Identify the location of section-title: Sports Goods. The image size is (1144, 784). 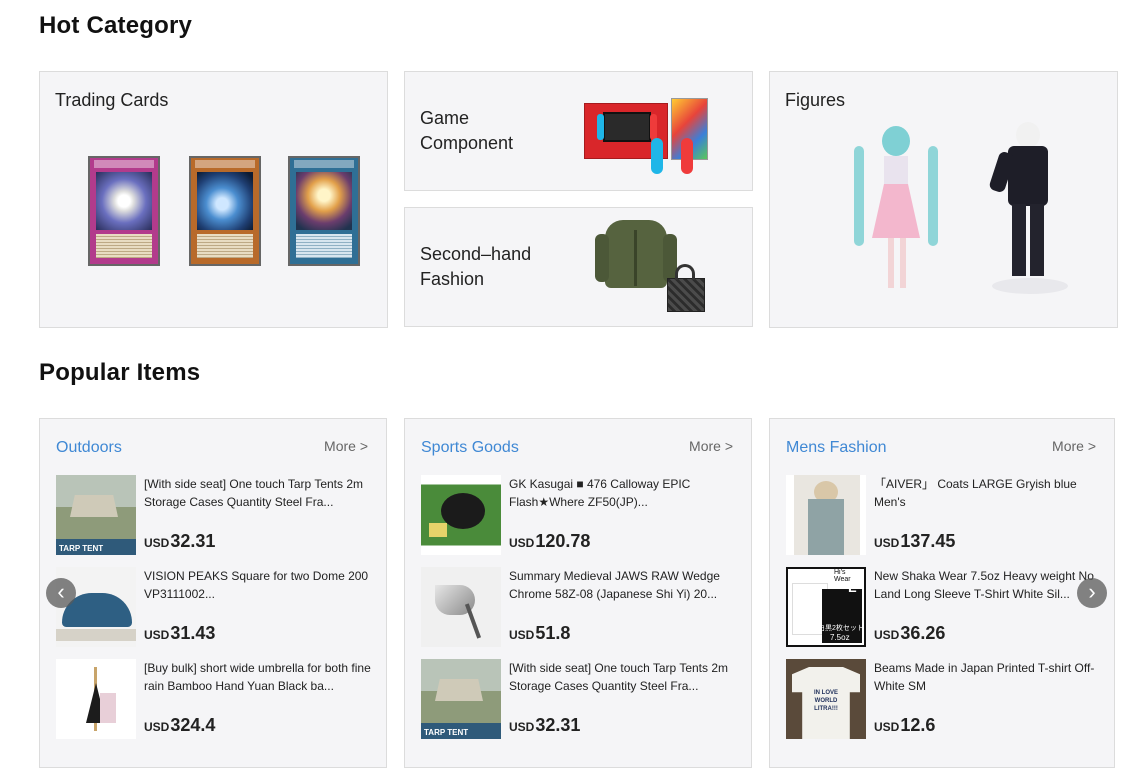
(470, 448).